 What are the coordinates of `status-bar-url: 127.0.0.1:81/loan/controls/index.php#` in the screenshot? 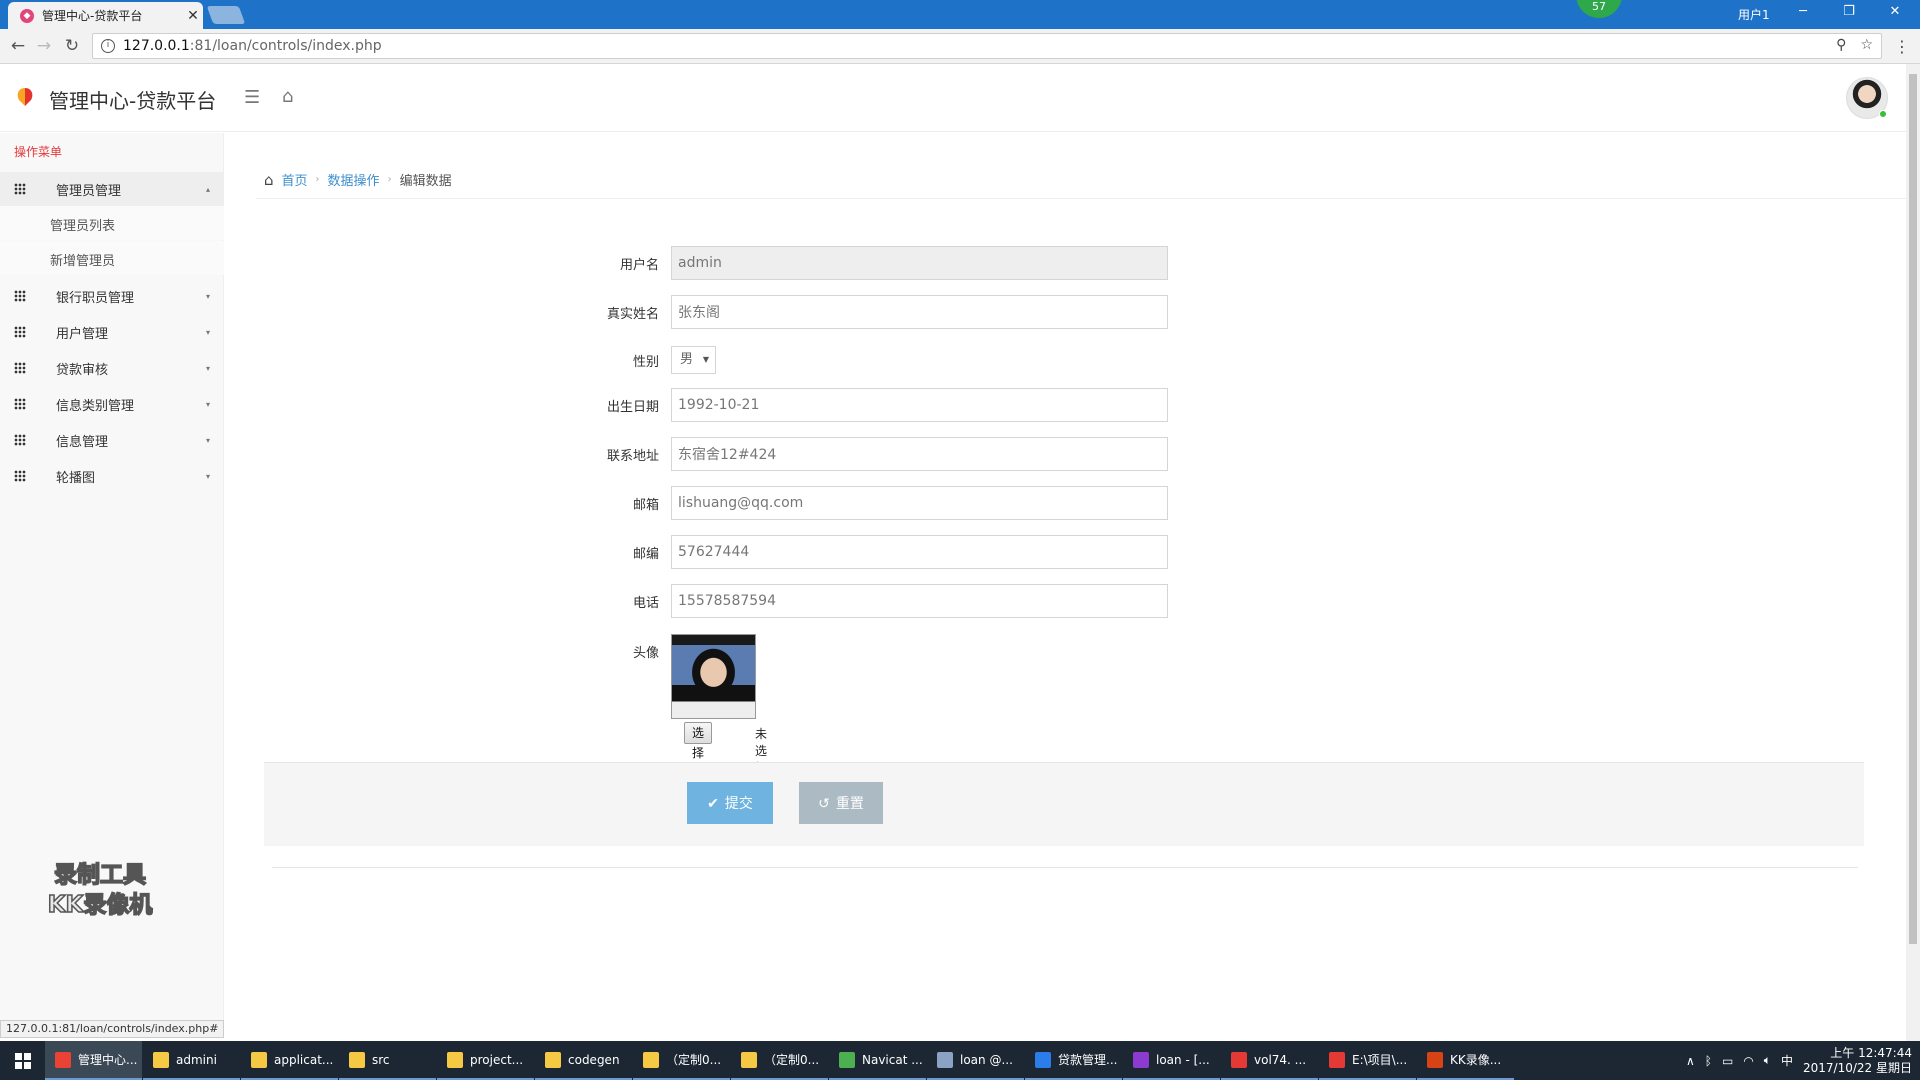 It's located at (112, 1029).